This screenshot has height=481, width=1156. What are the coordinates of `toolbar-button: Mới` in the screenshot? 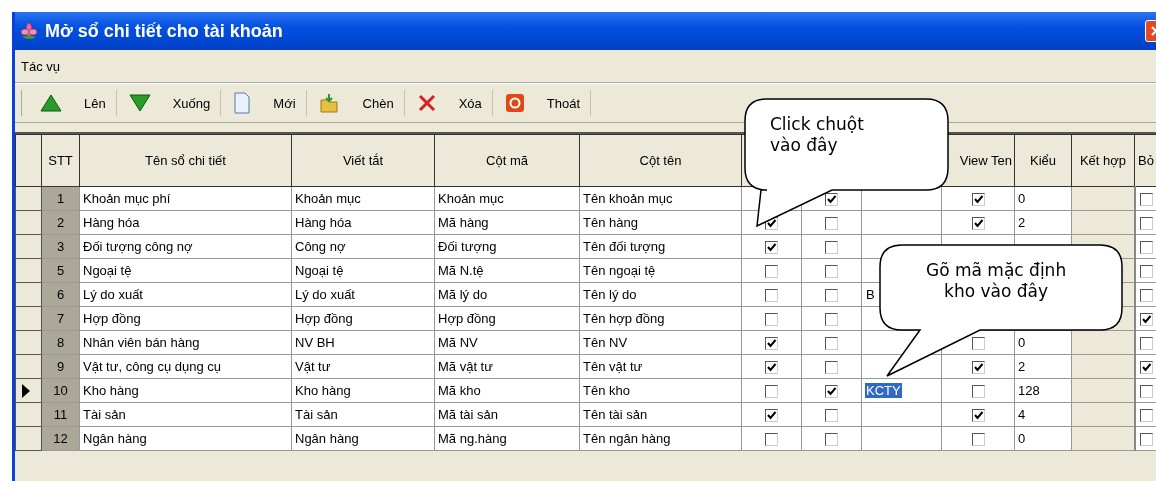 It's located at (284, 103).